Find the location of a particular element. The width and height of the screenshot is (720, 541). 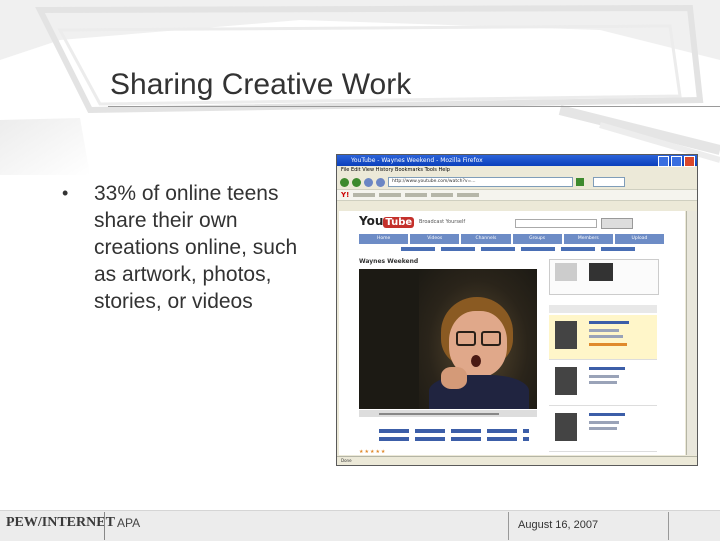

tab-channels: Channels is located at coordinates (486, 239).